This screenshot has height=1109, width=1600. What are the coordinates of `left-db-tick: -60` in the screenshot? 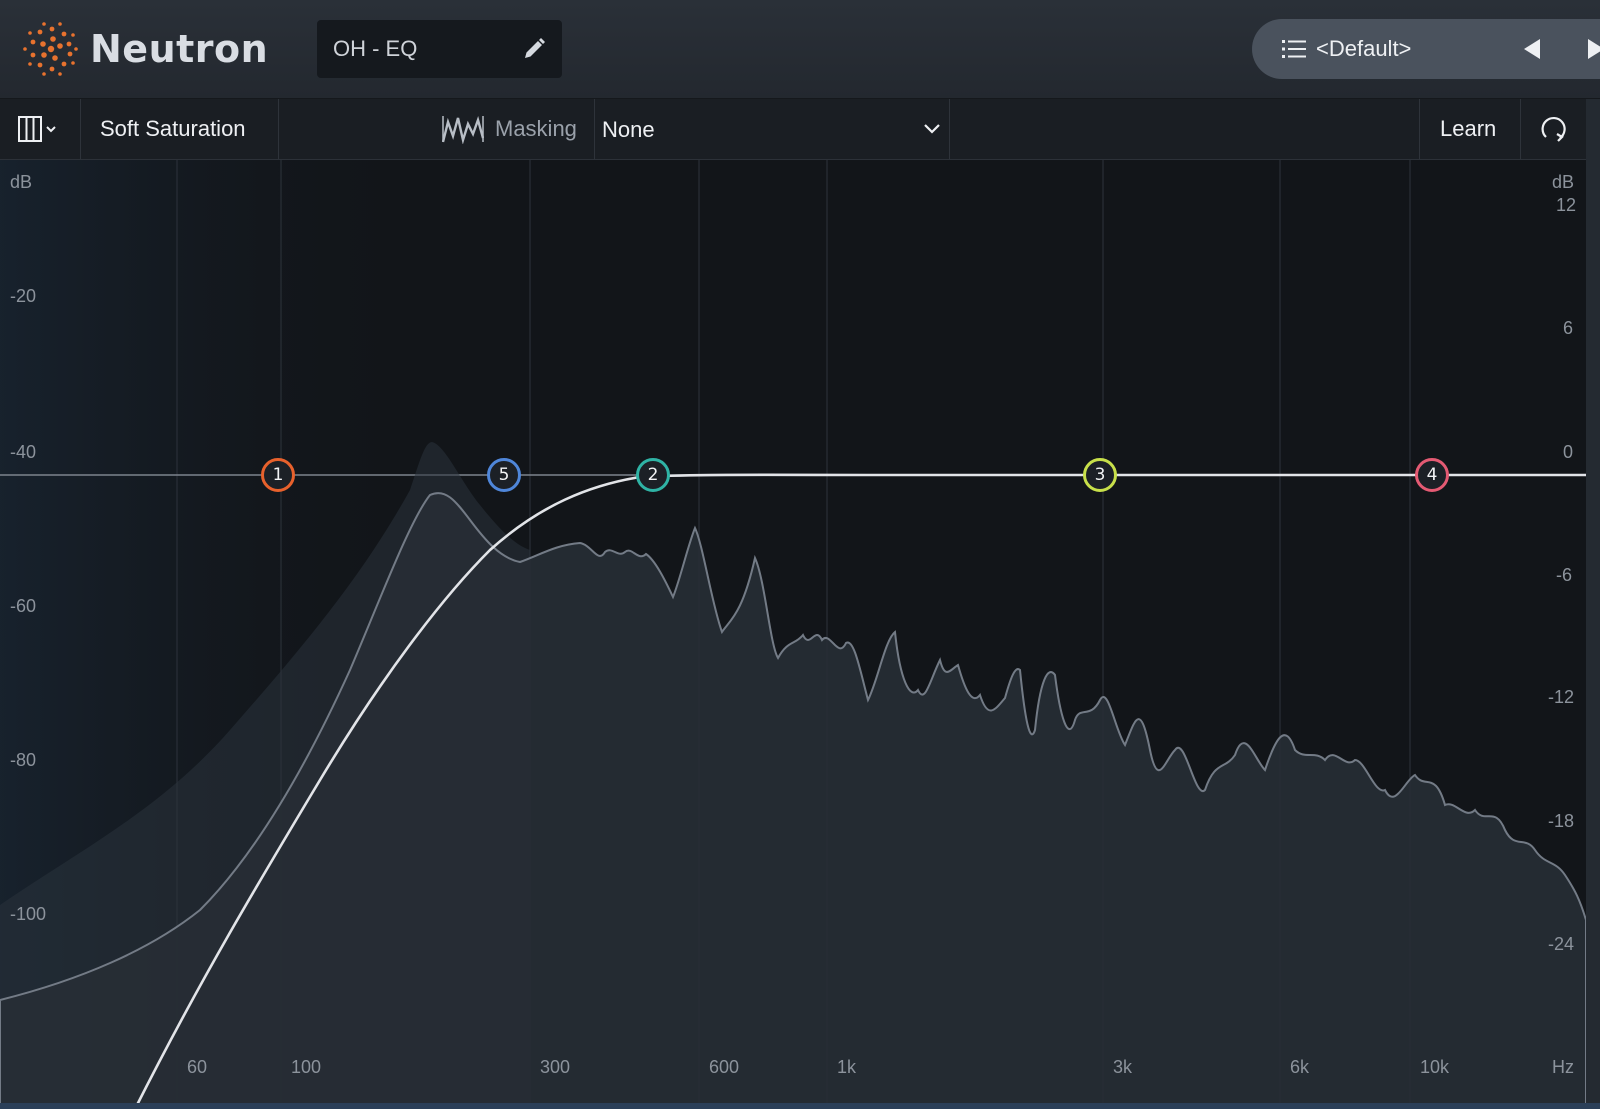 It's located at (23, 606).